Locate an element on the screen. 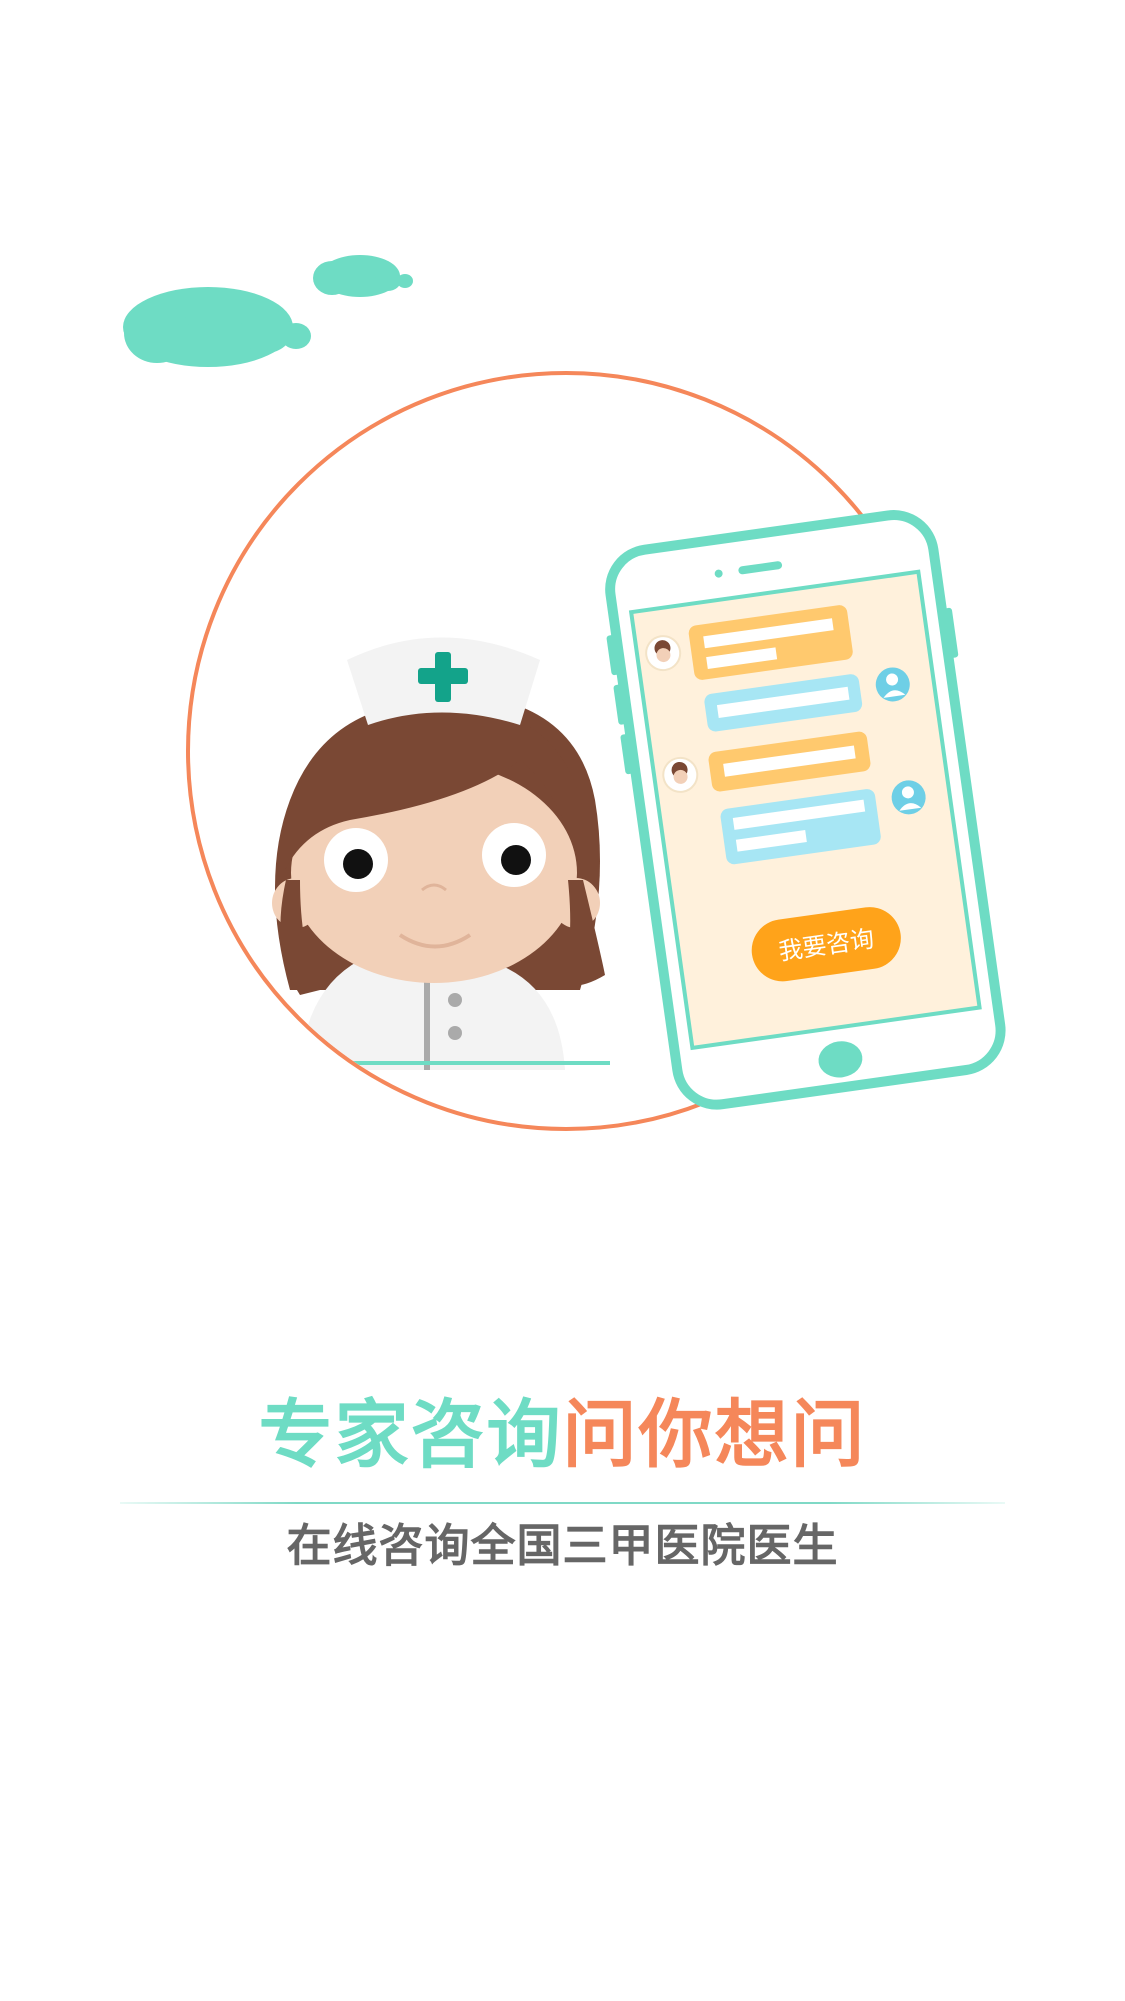  phone-illustration: 我要咨询 is located at coordinates (805, 810).